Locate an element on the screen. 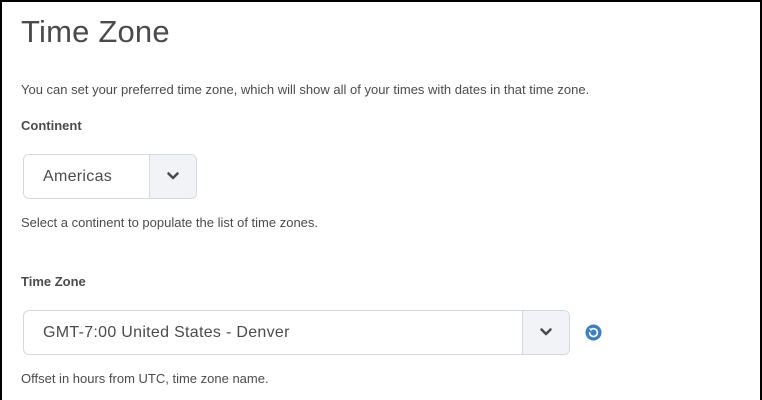 The image size is (762, 400). timezone-select-arrow is located at coordinates (545, 332).